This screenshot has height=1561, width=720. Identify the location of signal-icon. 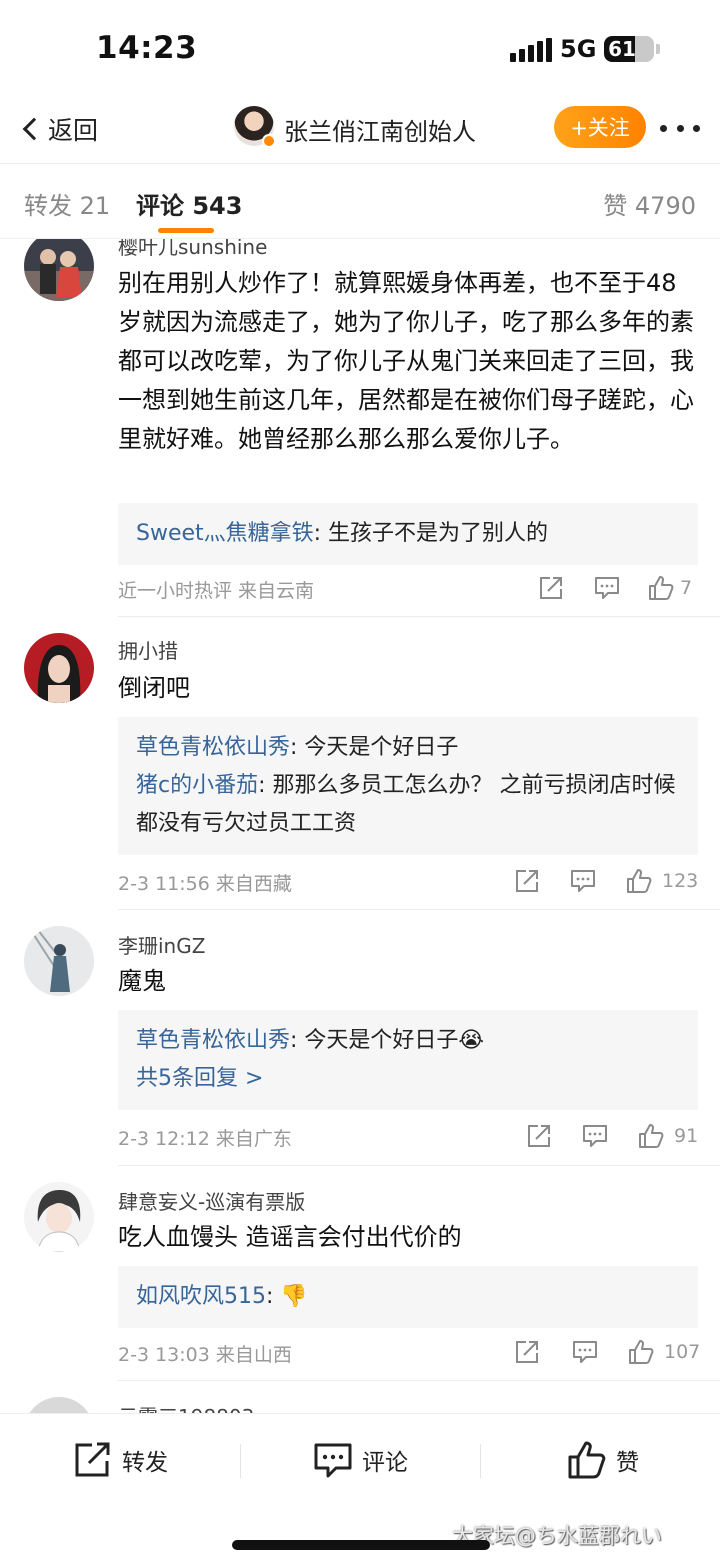
(531, 50).